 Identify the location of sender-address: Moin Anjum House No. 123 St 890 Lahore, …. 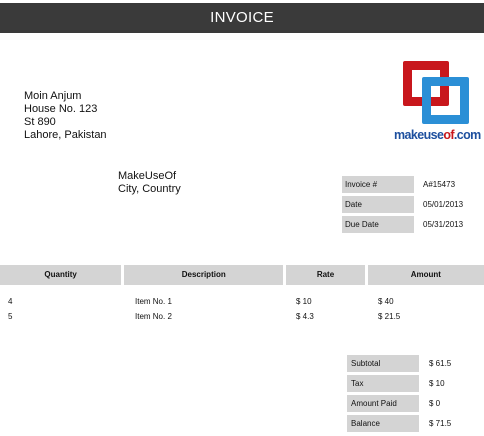
(65, 116).